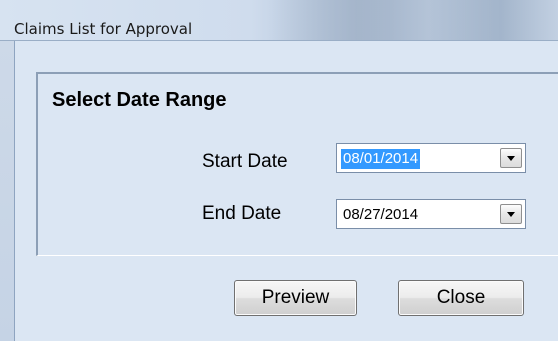 Image resolution: width=558 pixels, height=341 pixels. Describe the element at coordinates (245, 161) in the screenshot. I see `start-date-label: Start Date` at that location.